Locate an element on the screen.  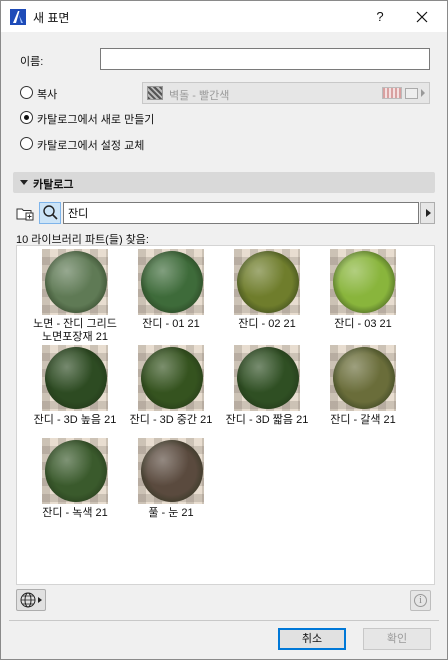
catalog-item: 잔디 - 3D 짧음 21 is located at coordinates (267, 386).